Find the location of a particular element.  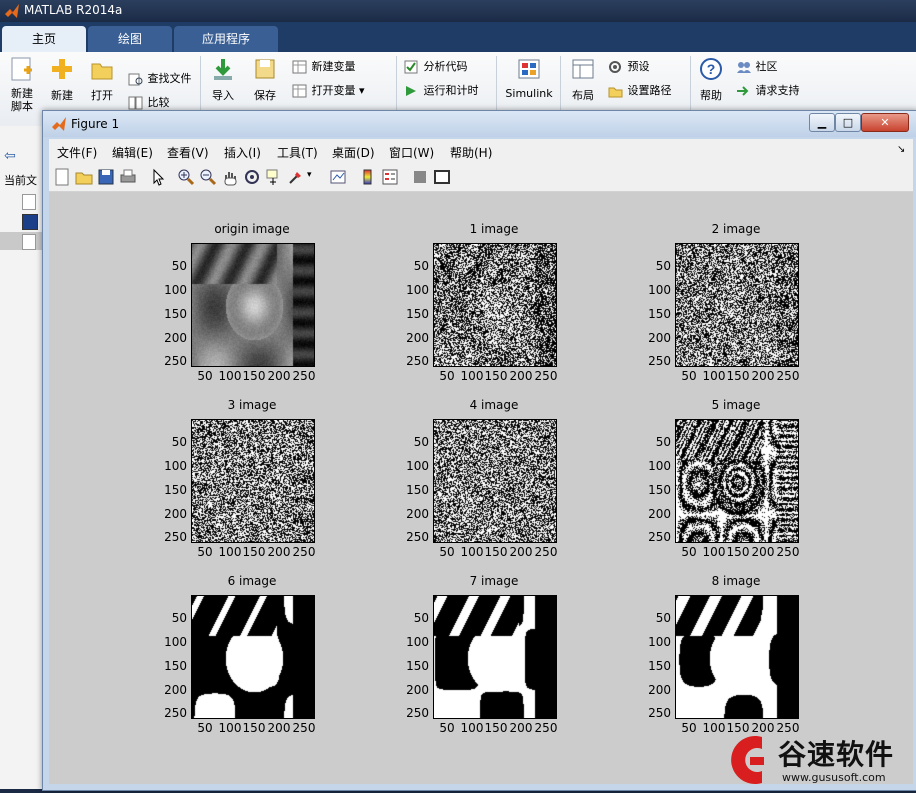

show-plot-tools-icon is located at coordinates (442, 177).